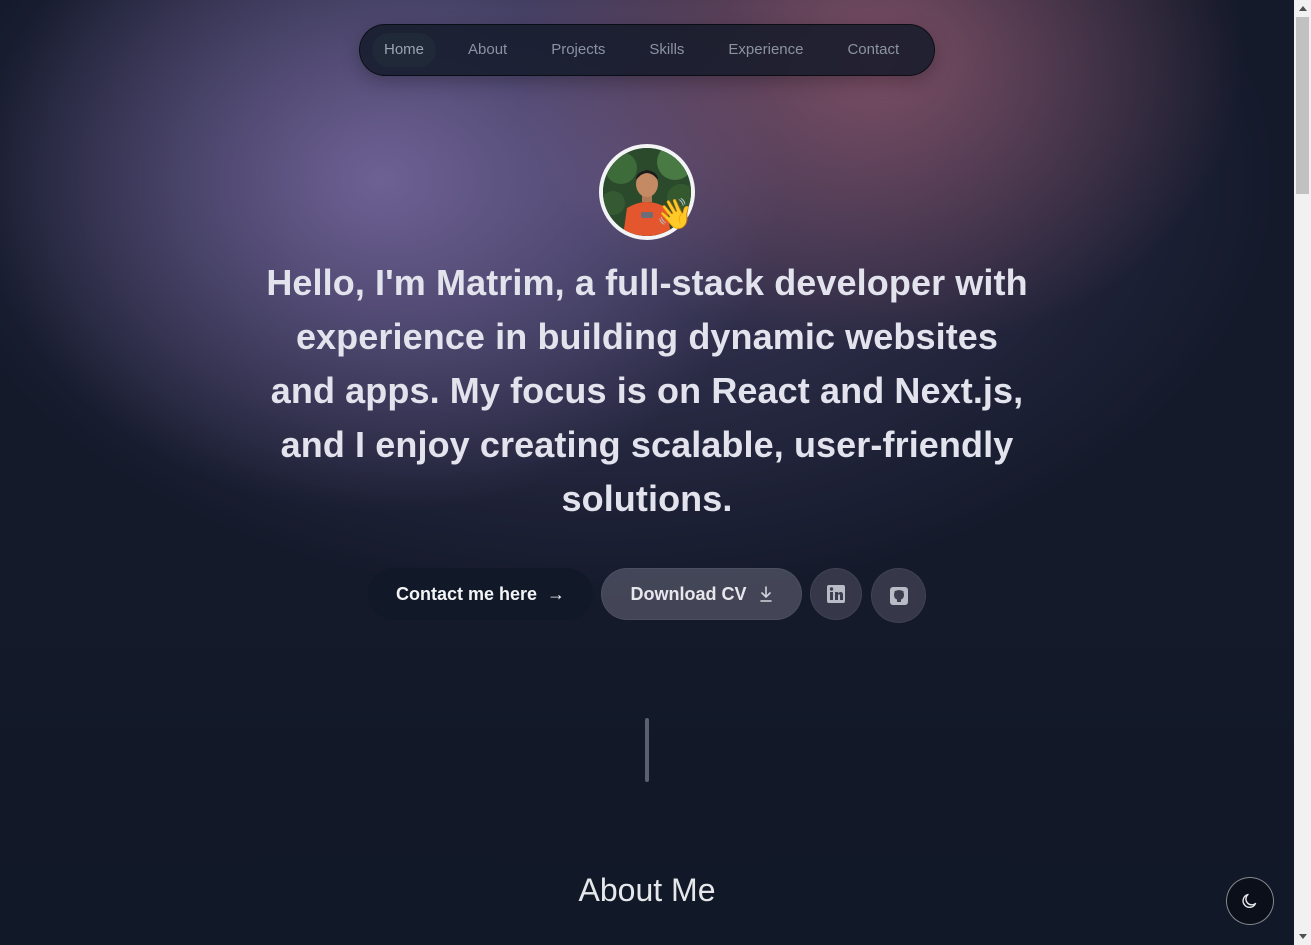 This screenshot has height=945, width=1311. What do you see at coordinates (580, 282) in the screenshot?
I see `hero-segment: , a` at bounding box center [580, 282].